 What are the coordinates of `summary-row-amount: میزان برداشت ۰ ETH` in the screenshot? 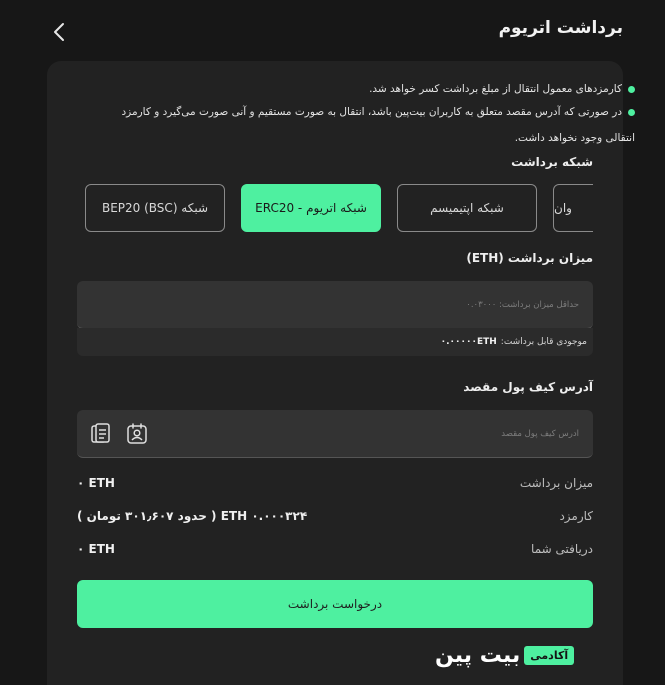 It's located at (335, 485).